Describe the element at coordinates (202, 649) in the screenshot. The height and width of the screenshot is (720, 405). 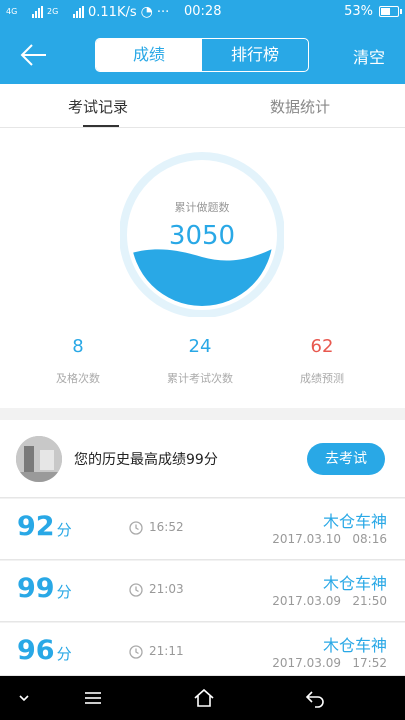
I see `record-row: 96 分 21:11 木仓车神 2017.03.09 17:52` at that location.